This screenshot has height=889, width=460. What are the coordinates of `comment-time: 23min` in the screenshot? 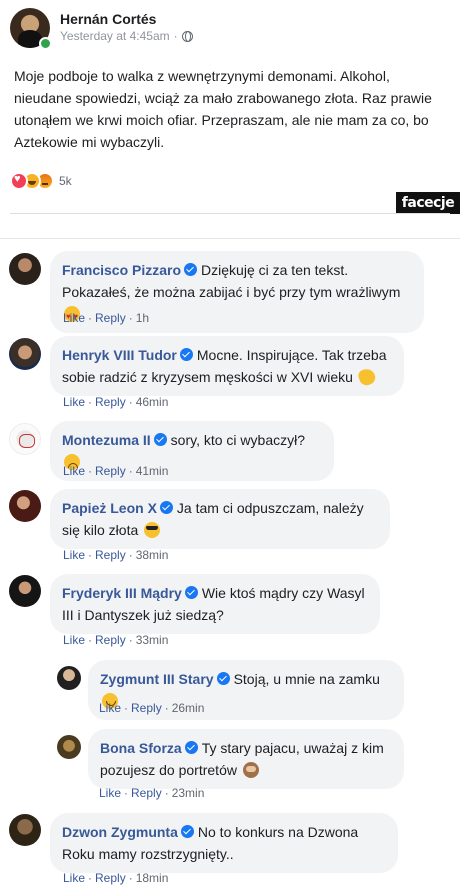 It's located at (188, 793).